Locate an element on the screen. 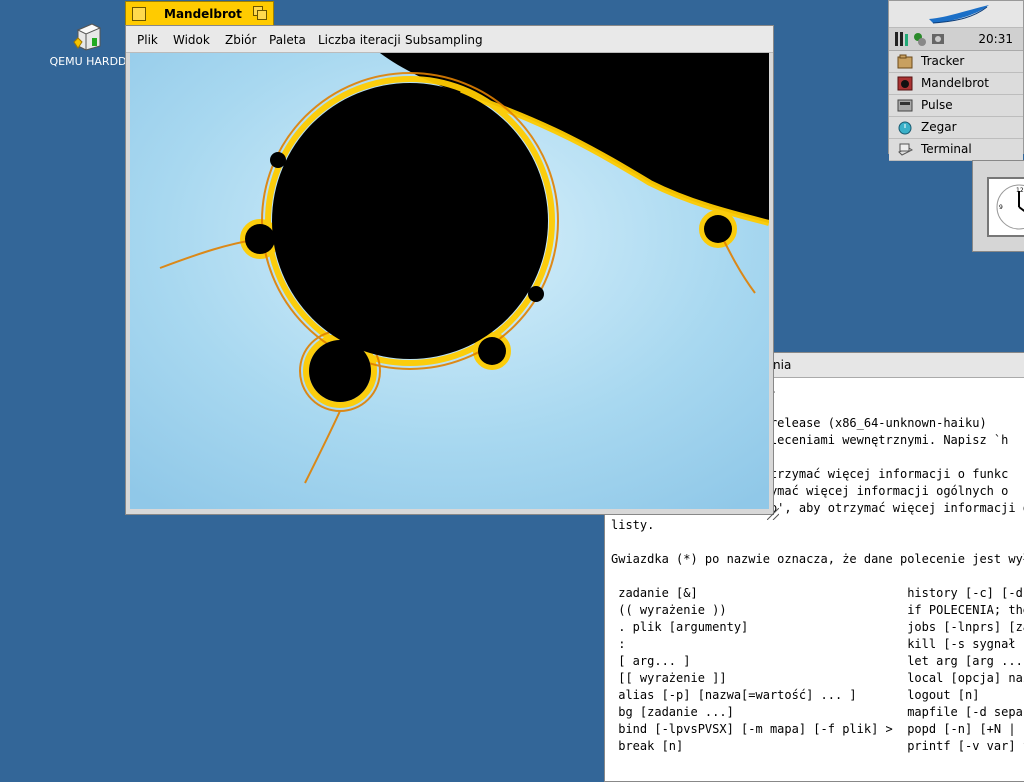 Image resolution: width=1024 pixels, height=782 pixels. menu-liczba-iteracji: Liczba iteracji is located at coordinates (359, 40).